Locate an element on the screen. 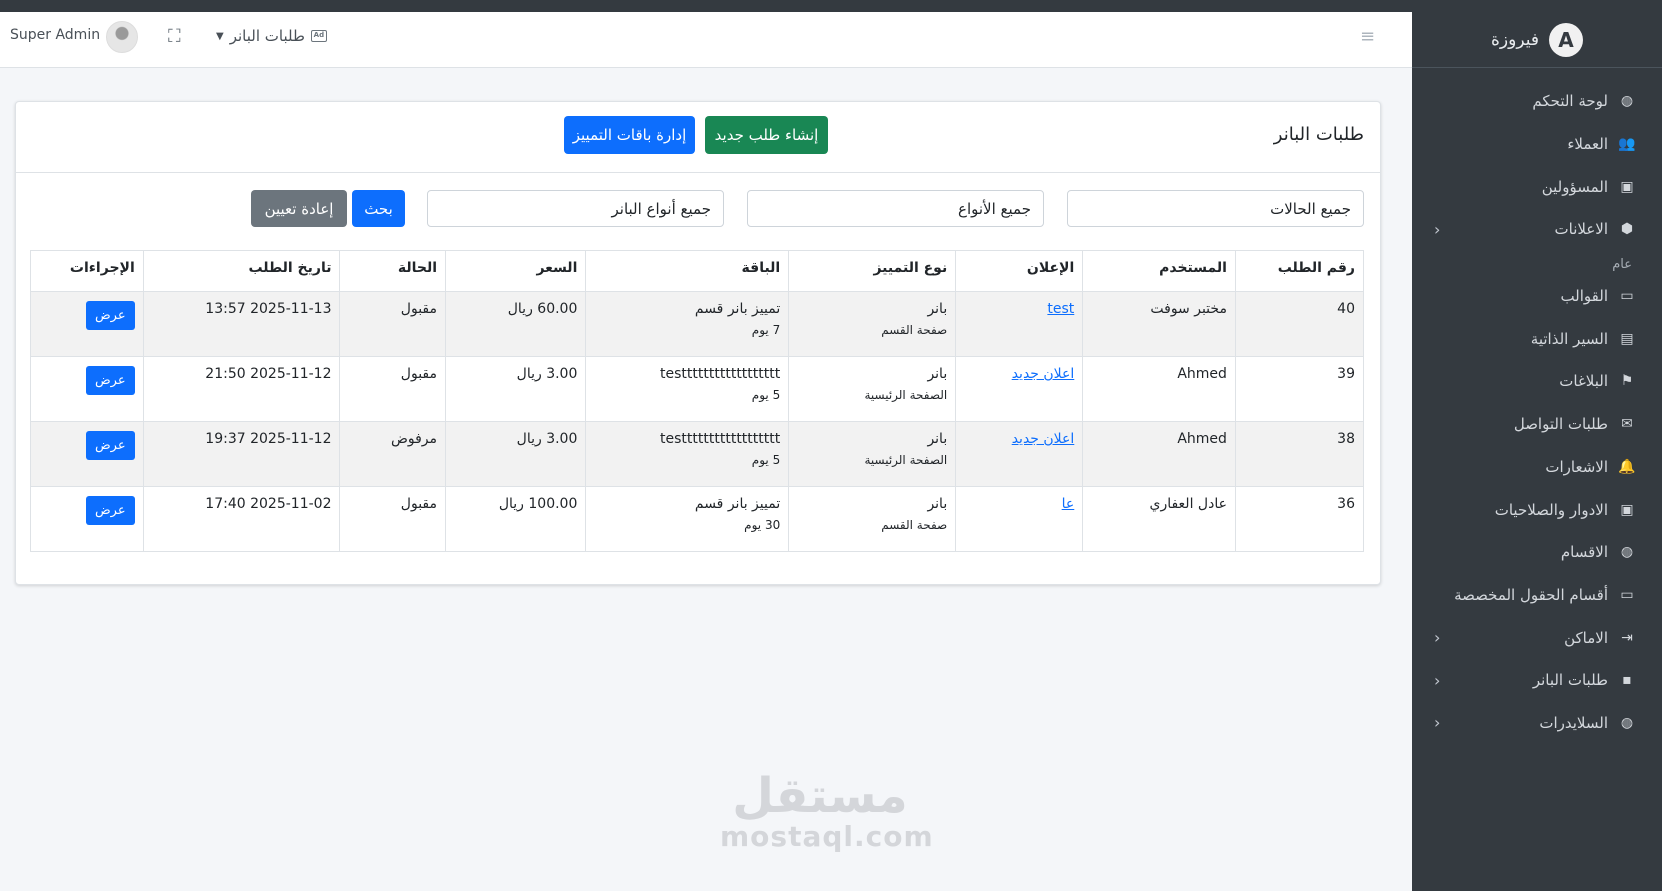 Image resolution: width=1662 pixels, height=891 pixels. sidebar-item-label: المسؤولين is located at coordinates (1574, 186).